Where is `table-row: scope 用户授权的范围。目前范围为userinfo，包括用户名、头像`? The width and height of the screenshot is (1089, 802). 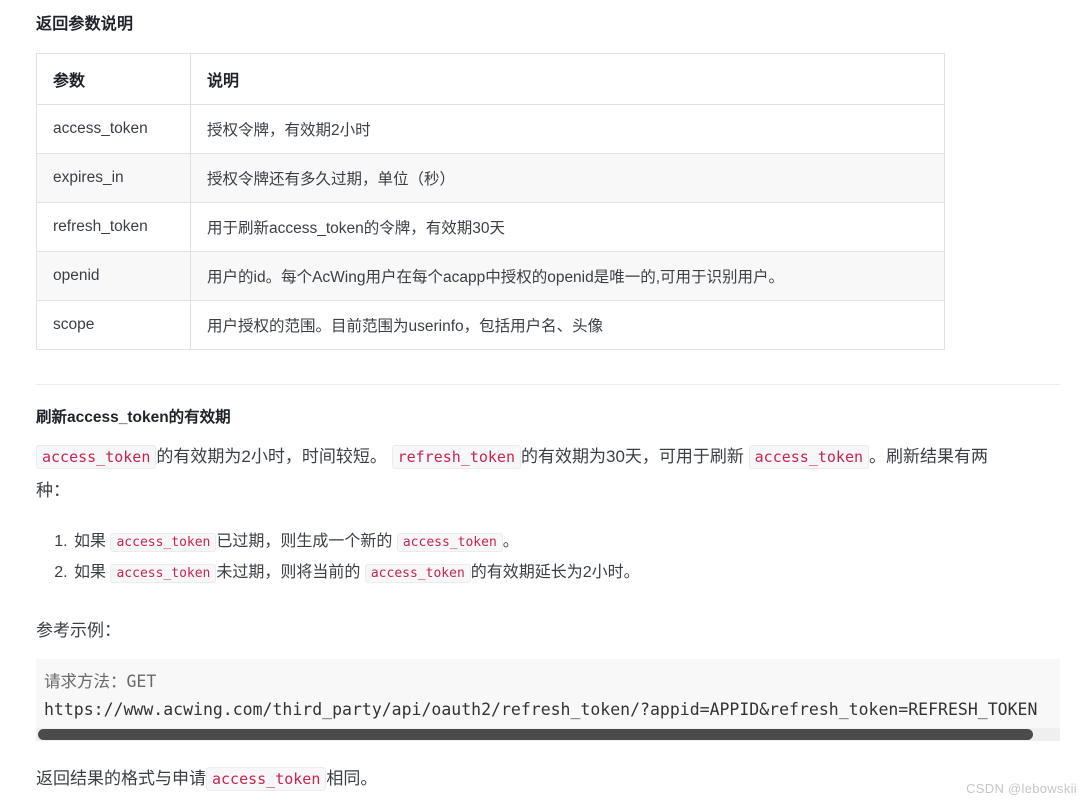
table-row: scope 用户授权的范围。目前范围为userinfo，包括用户名、头像 is located at coordinates (490, 325).